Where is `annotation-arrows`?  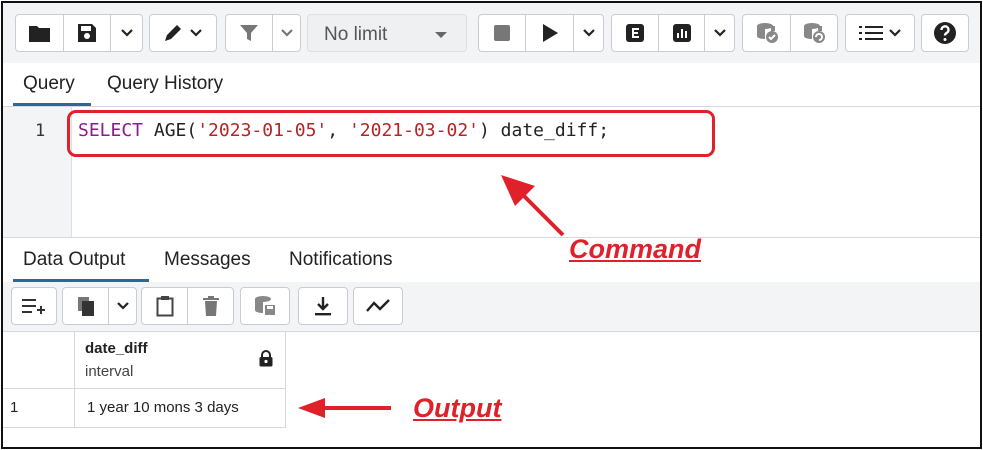 annotation-arrows is located at coordinates (431, 296).